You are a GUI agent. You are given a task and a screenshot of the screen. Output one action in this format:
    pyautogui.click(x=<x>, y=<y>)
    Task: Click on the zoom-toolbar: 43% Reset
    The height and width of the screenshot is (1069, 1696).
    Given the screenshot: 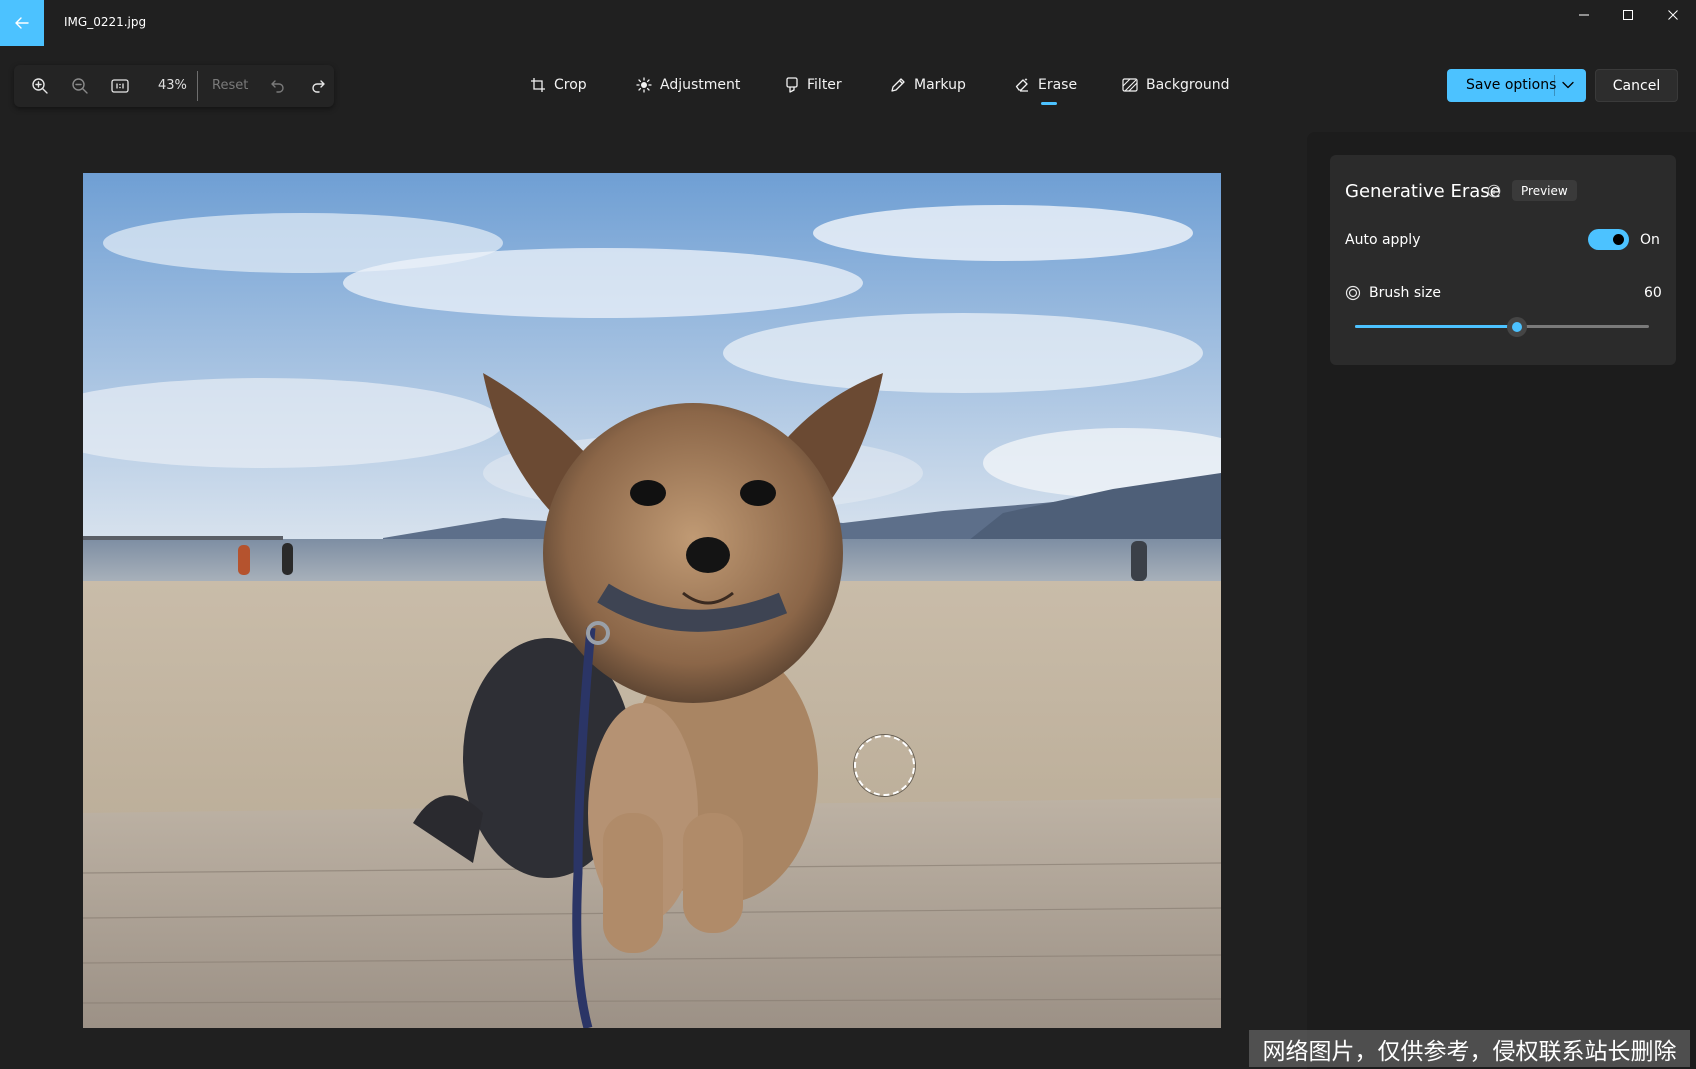 What is the action you would take?
    pyautogui.click(x=174, y=86)
    